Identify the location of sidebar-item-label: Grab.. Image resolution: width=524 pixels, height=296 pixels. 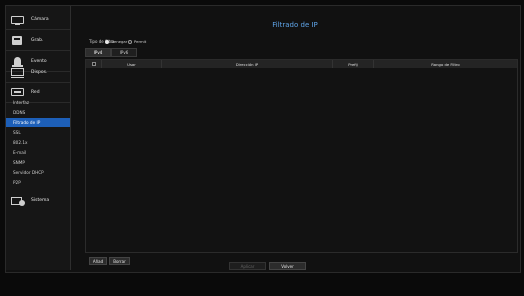
(37, 40).